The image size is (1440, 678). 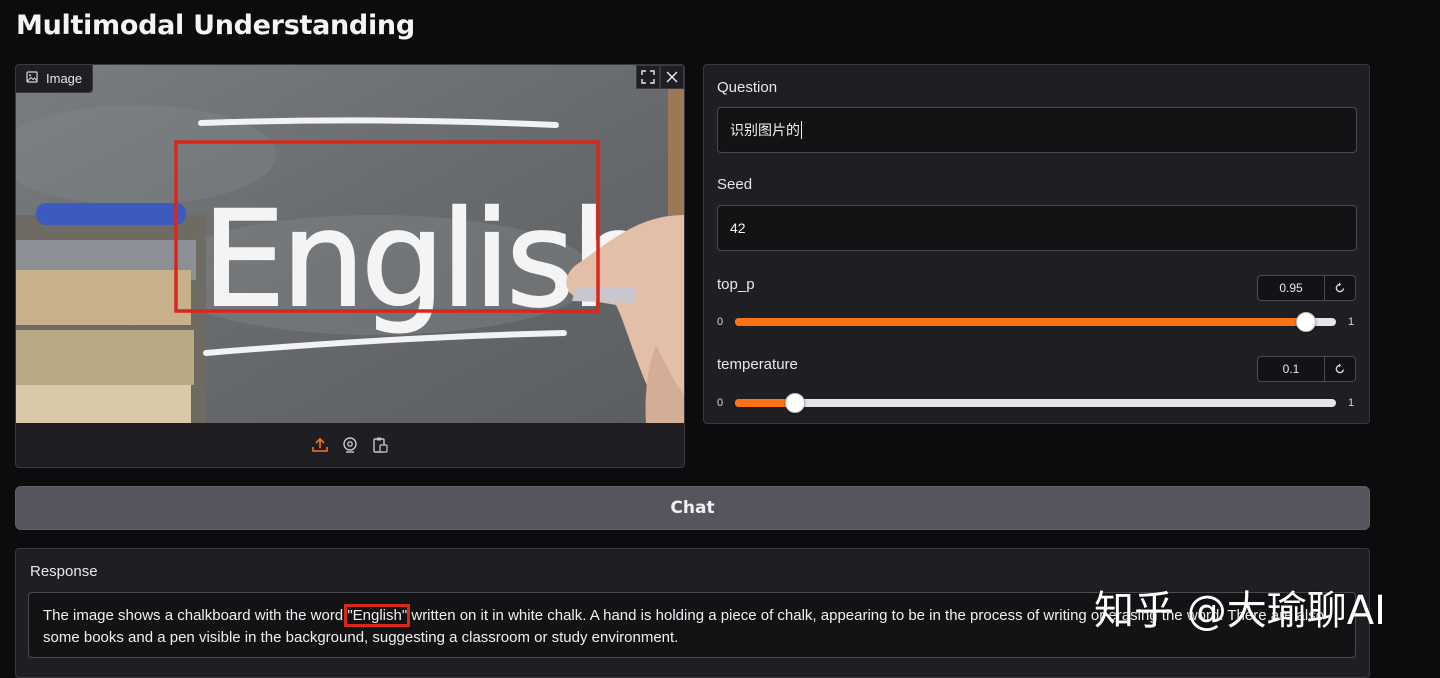 What do you see at coordinates (747, 87) in the screenshot?
I see `question-label: Question` at bounding box center [747, 87].